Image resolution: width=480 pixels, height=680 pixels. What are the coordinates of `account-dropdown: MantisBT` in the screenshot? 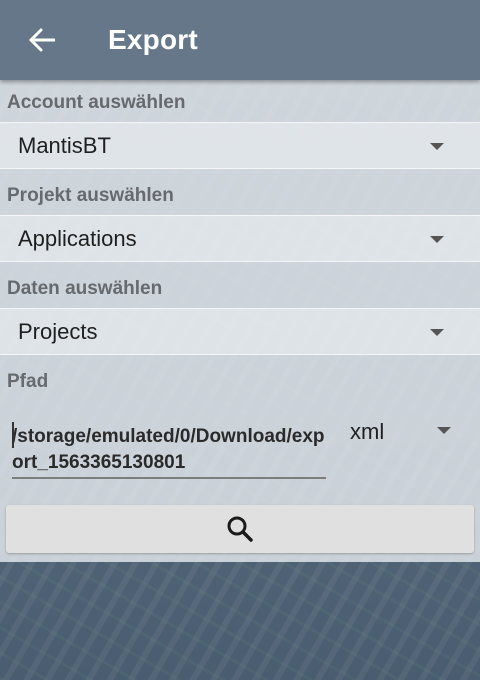 It's located at (240, 145).